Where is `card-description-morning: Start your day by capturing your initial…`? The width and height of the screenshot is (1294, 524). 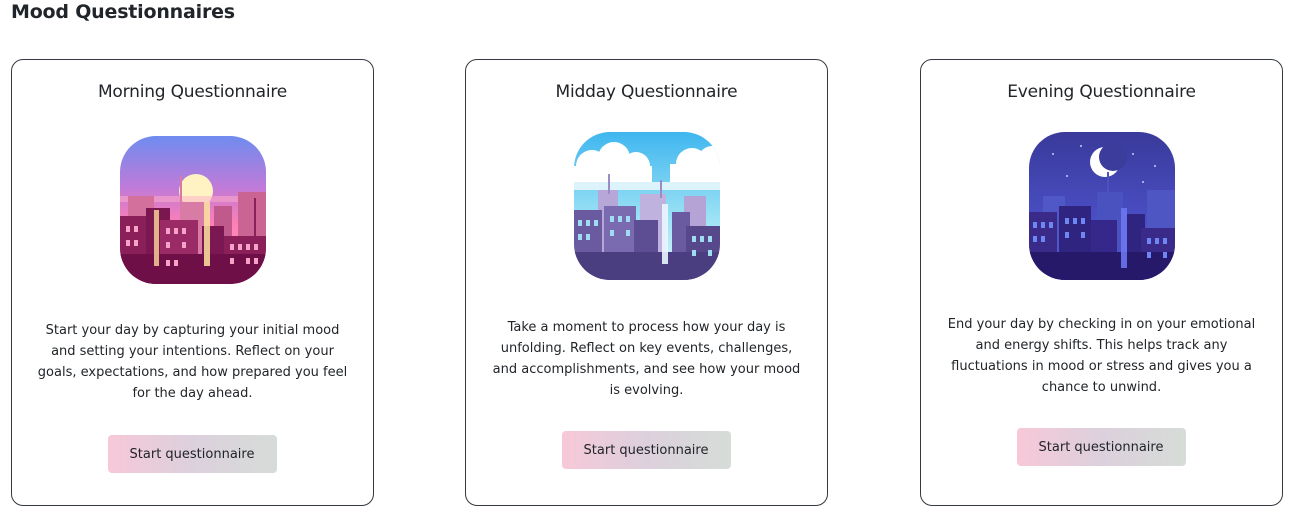
card-description-morning: Start your day by capturing your initial… is located at coordinates (192, 362).